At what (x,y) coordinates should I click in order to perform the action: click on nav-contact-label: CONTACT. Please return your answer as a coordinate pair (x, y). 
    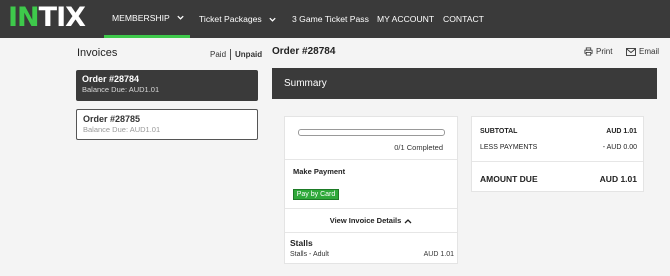
    Looking at the image, I should click on (463, 19).